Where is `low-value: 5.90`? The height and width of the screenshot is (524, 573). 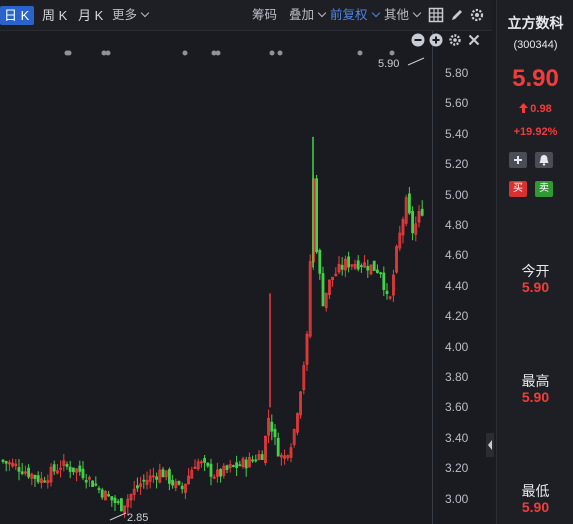
low-value: 5.90 is located at coordinates (535, 507).